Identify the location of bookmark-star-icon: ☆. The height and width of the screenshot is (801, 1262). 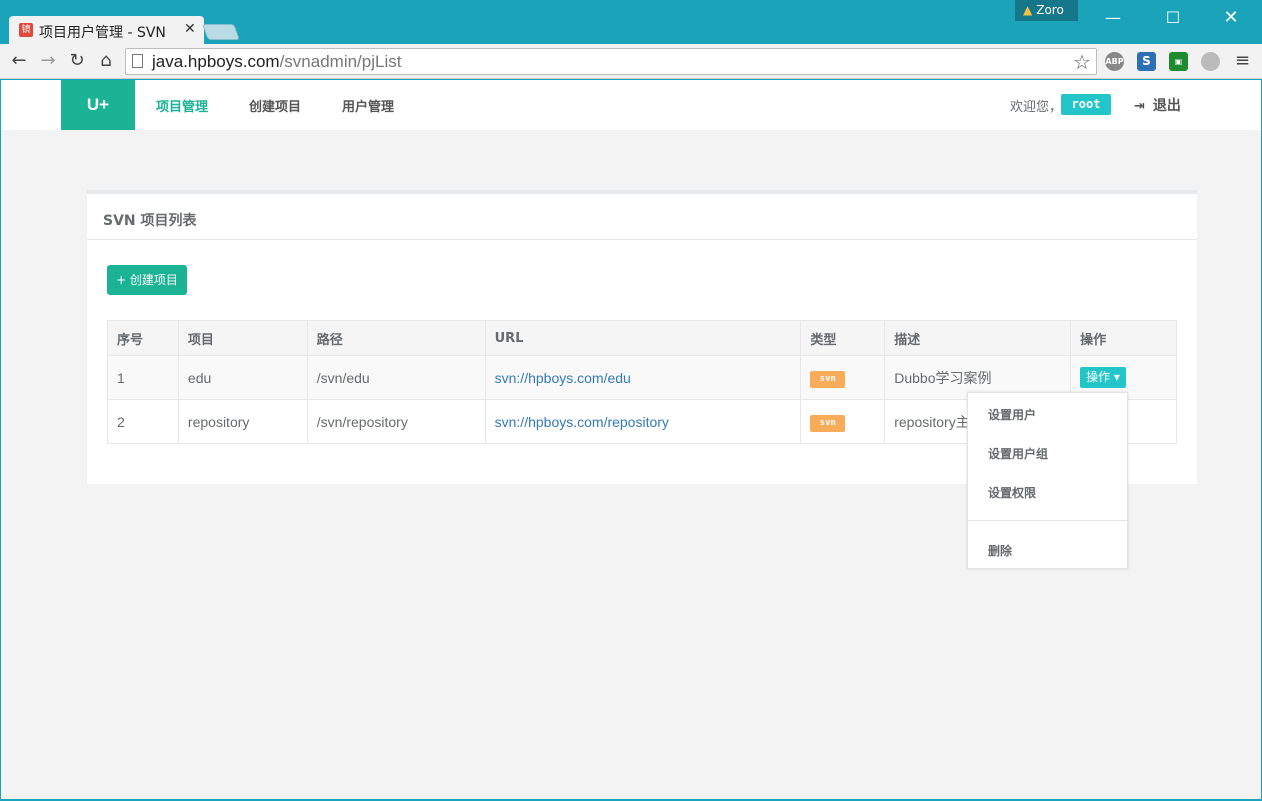
(1082, 62).